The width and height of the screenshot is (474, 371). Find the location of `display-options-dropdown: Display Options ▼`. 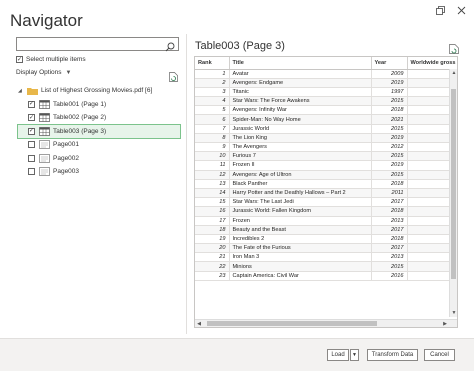

display-options-dropdown: Display Options ▼ is located at coordinates (43, 72).